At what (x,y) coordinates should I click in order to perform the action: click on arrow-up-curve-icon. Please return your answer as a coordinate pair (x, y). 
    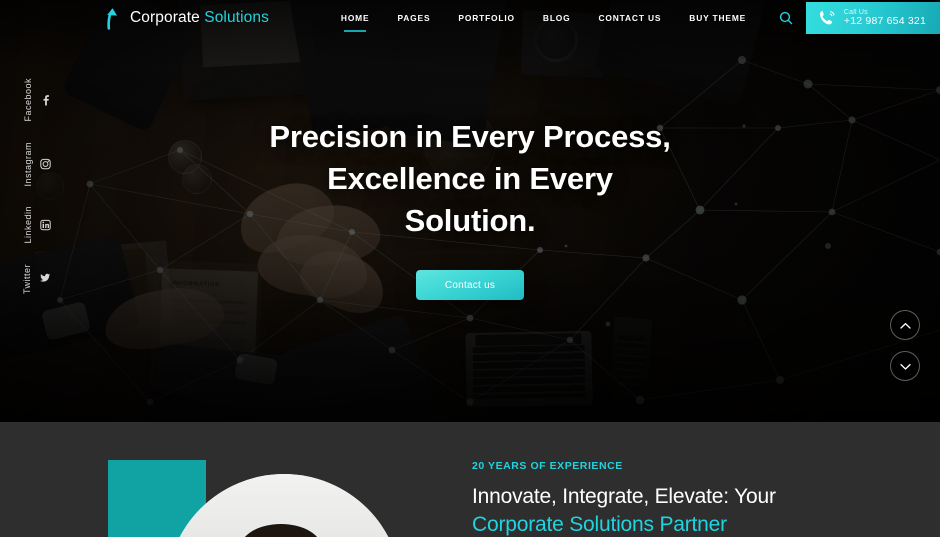
    Looking at the image, I should click on (112, 19).